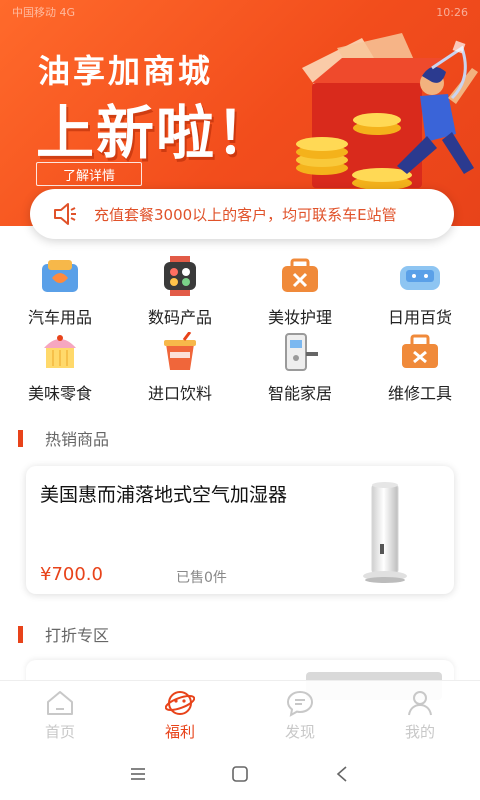 The image size is (480, 800). What do you see at coordinates (60, 352) in the screenshot?
I see `snacks-icon` at bounding box center [60, 352].